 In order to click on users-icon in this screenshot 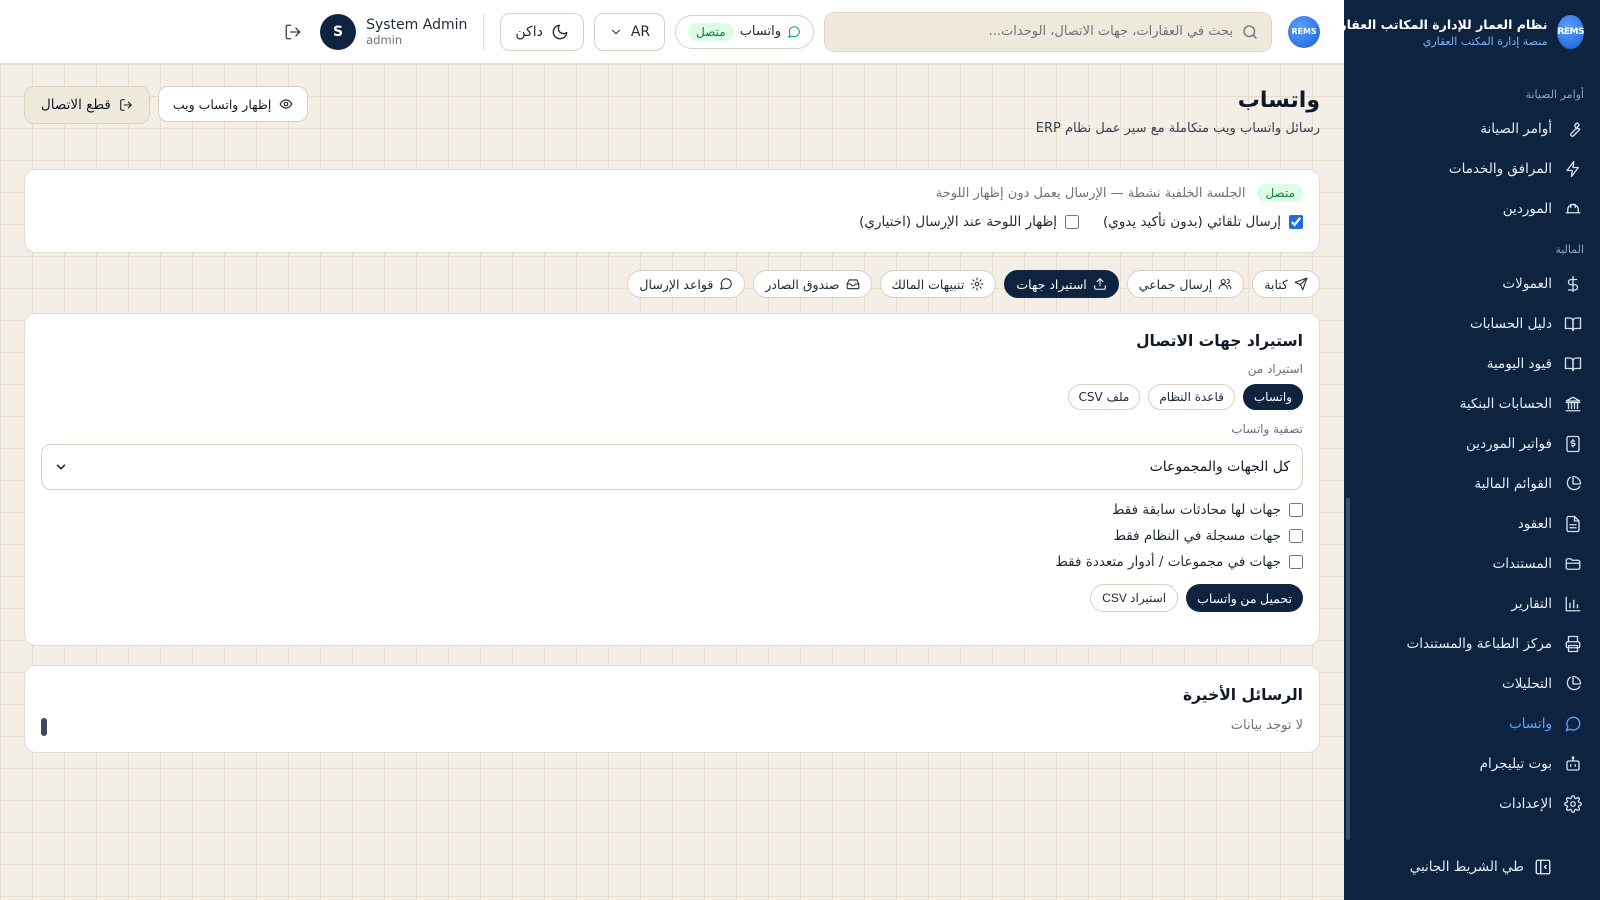, I will do `click(1225, 284)`.